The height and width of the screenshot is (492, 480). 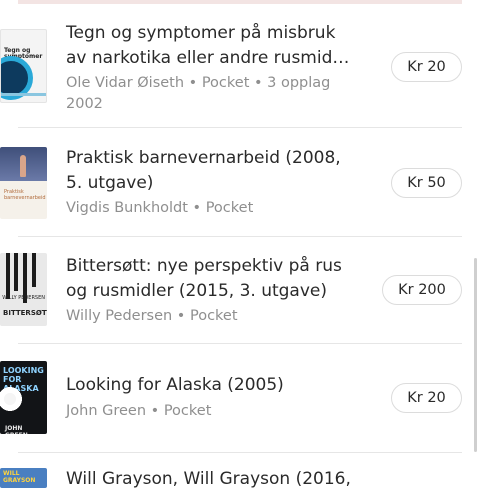 I want to click on price-button: Kr 50, so click(x=426, y=183).